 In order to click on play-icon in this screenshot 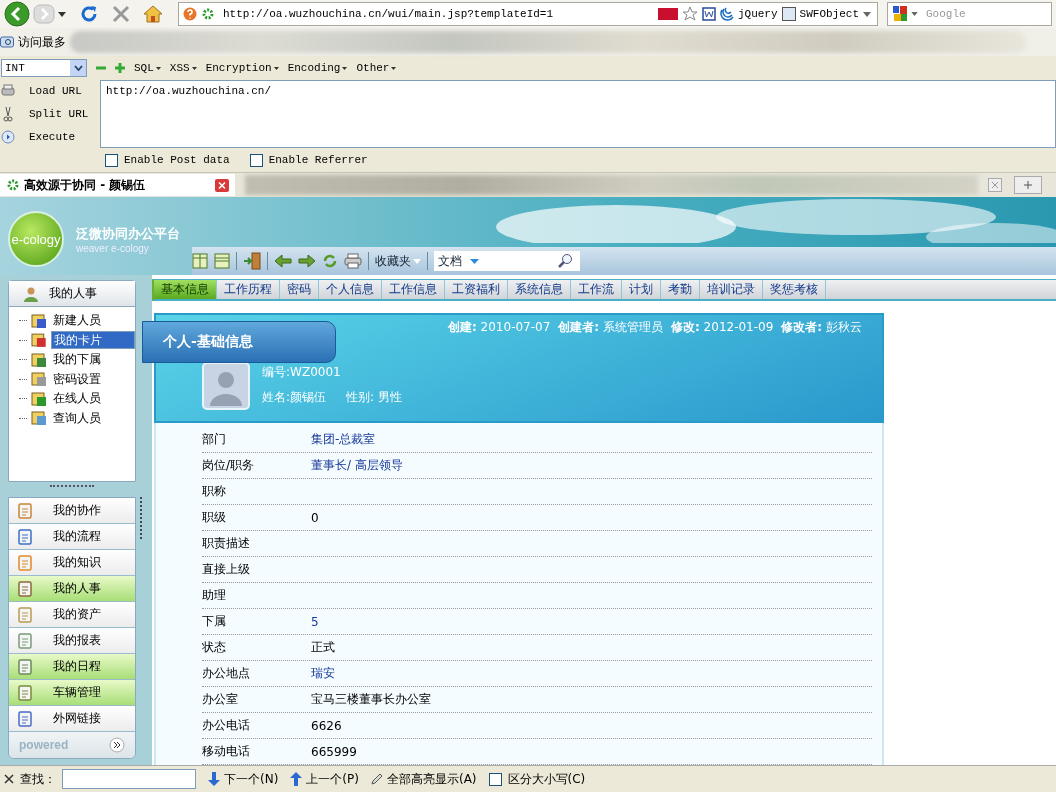, I will do `click(8, 137)`.